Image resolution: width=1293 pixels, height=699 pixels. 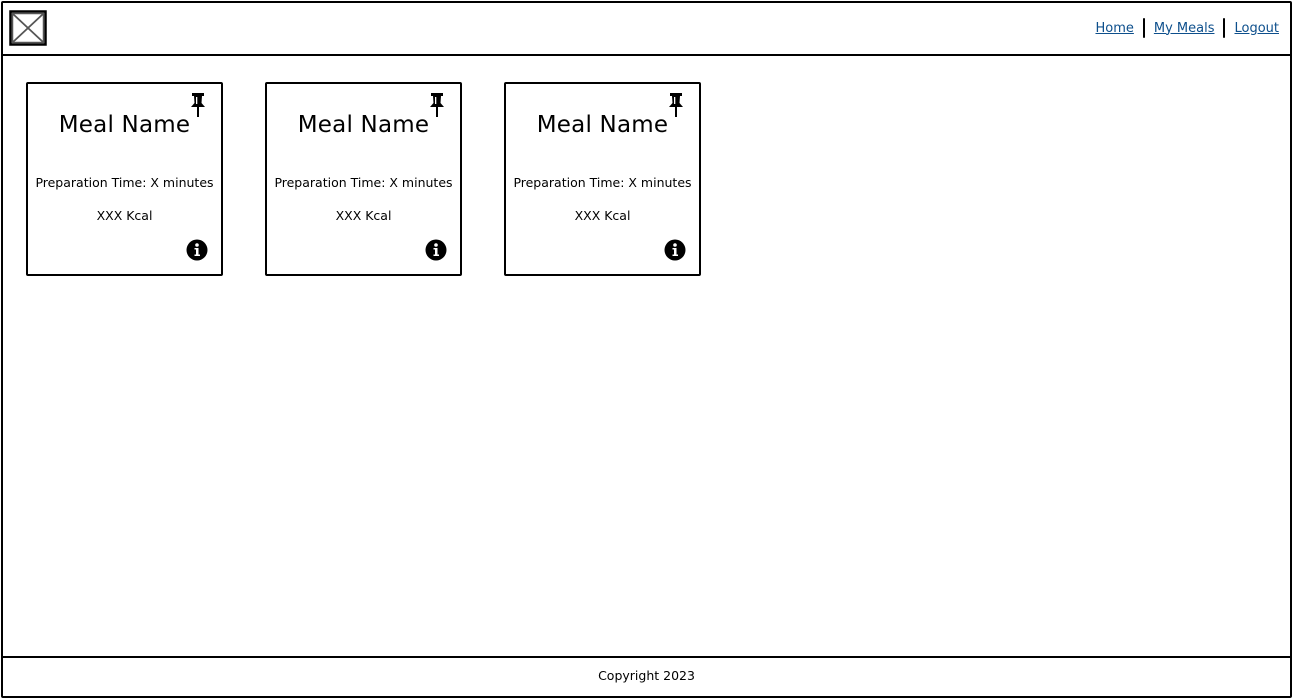 I want to click on copyright-text: Copyright 2023, so click(x=646, y=675).